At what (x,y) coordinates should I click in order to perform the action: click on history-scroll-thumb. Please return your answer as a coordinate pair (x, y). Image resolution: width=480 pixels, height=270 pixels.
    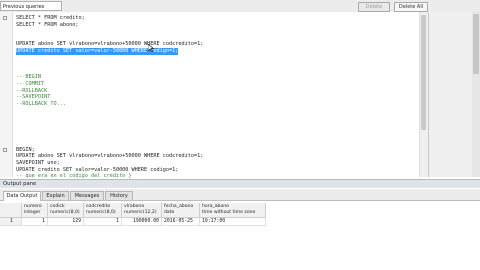
    Looking at the image, I should click on (476, 44).